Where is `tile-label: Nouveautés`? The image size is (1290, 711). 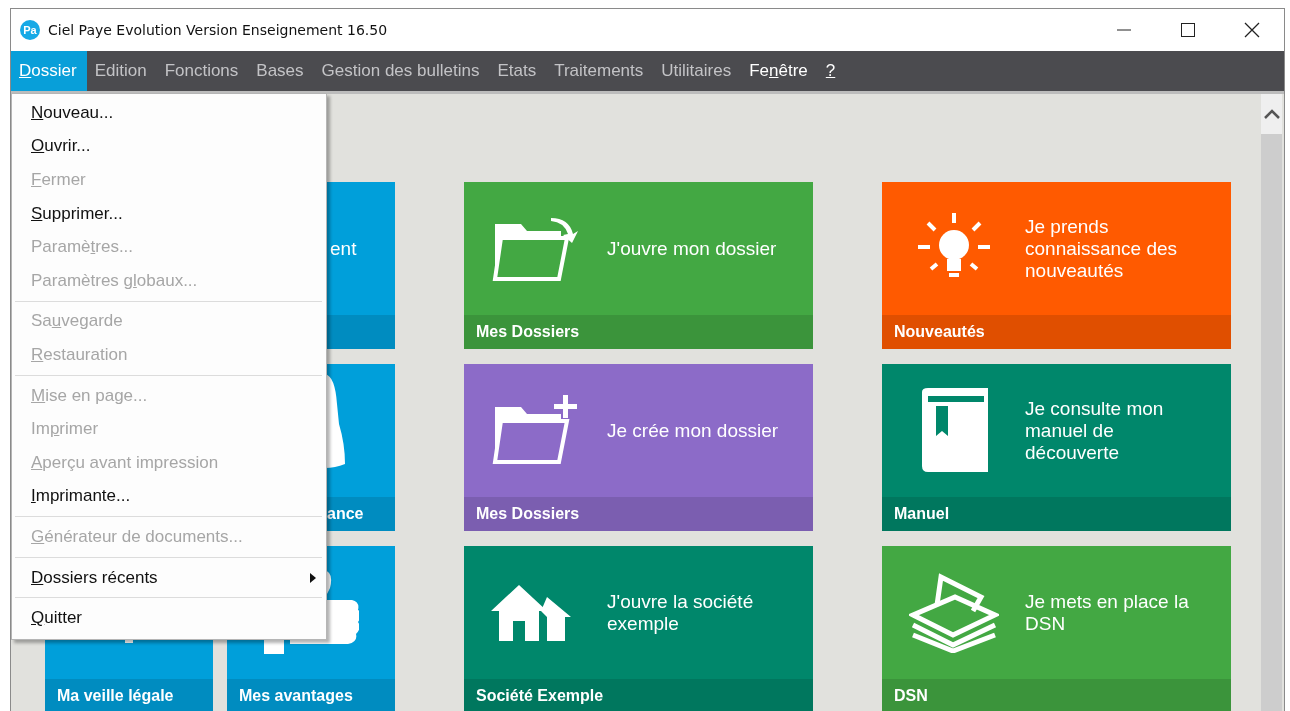 tile-label: Nouveautés is located at coordinates (1056, 332).